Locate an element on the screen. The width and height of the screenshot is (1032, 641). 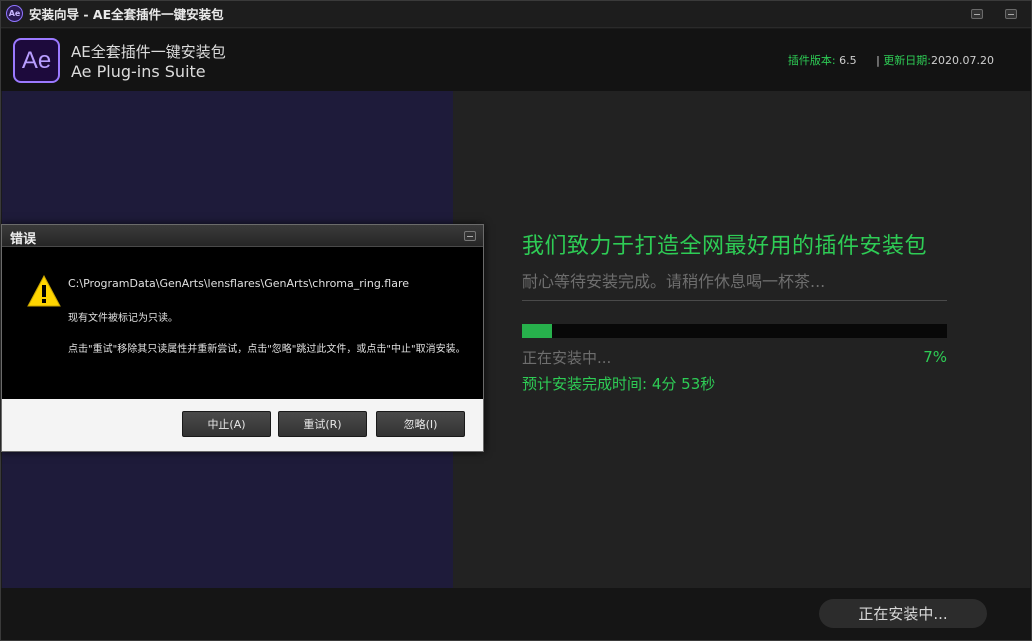
update-date-value: 2020.07.20 is located at coordinates (962, 60).